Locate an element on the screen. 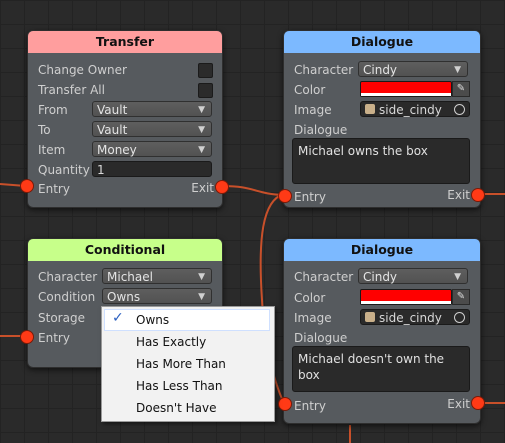  dialogue1-entry-port is located at coordinates (285, 196).